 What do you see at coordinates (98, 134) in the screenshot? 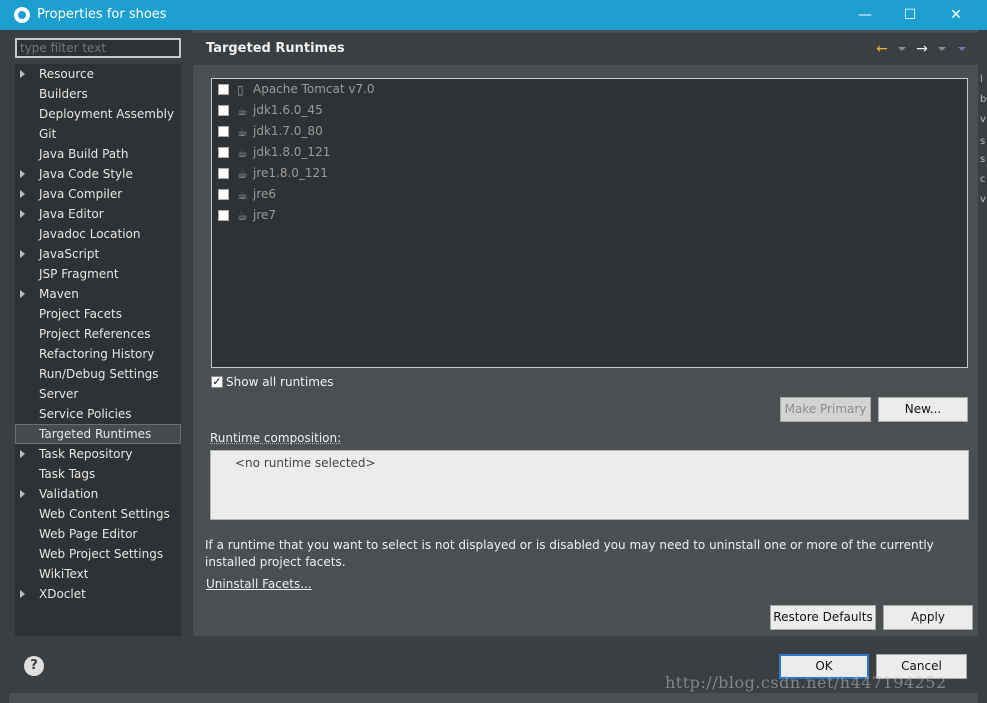
I see `tree-item-git: Git` at bounding box center [98, 134].